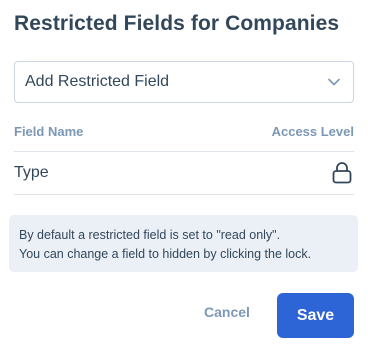 This screenshot has width=368, height=352. Describe the element at coordinates (315, 315) in the screenshot. I see `save-button: Save` at that location.